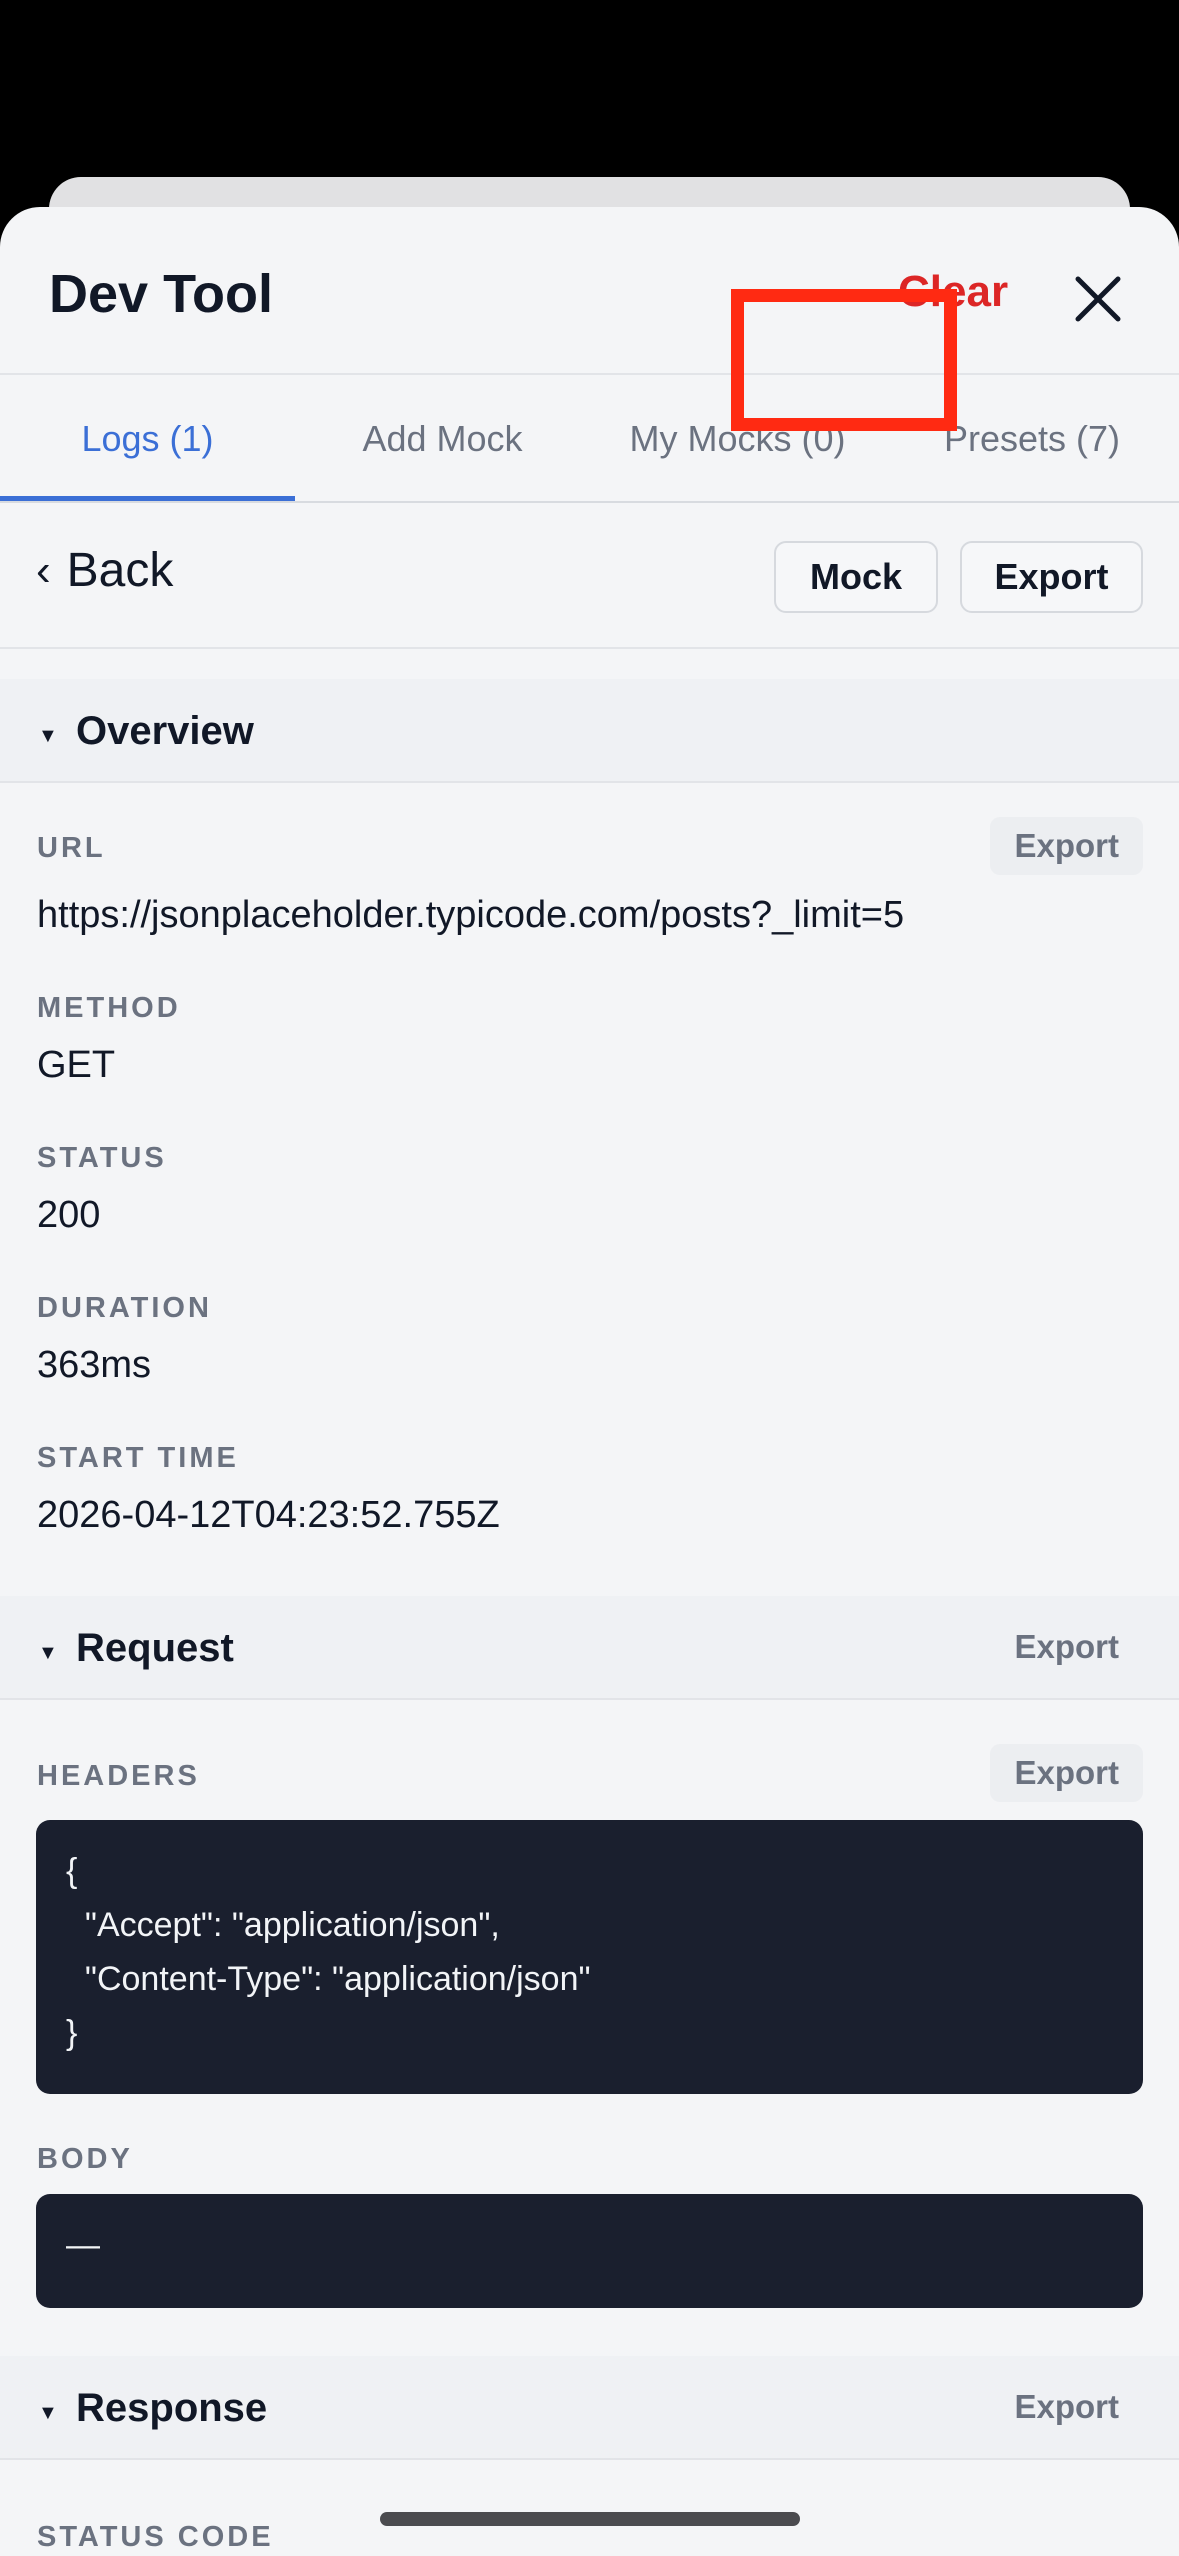  Describe the element at coordinates (1051, 577) in the screenshot. I see `export-button: Export` at that location.